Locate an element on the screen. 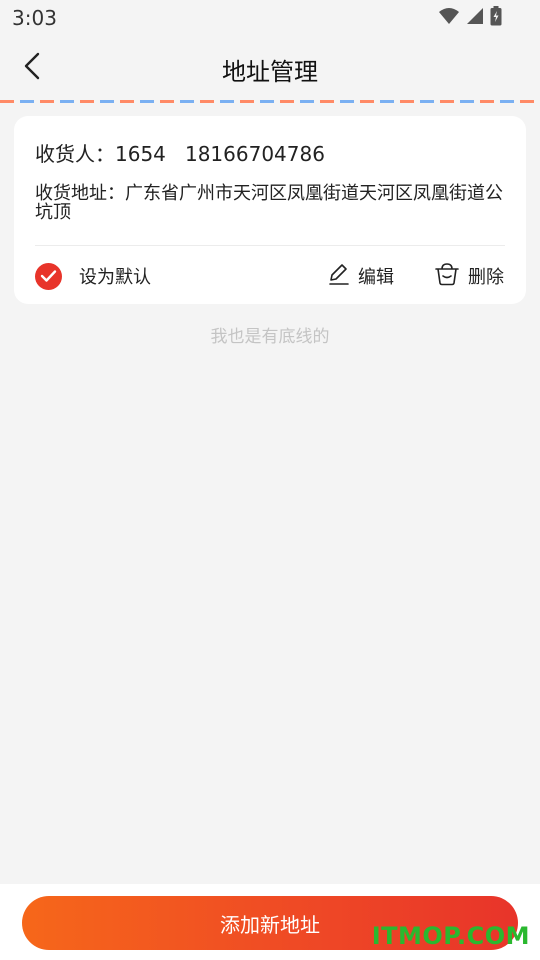 The image size is (540, 960). edit-label: 编辑 is located at coordinates (376, 277).